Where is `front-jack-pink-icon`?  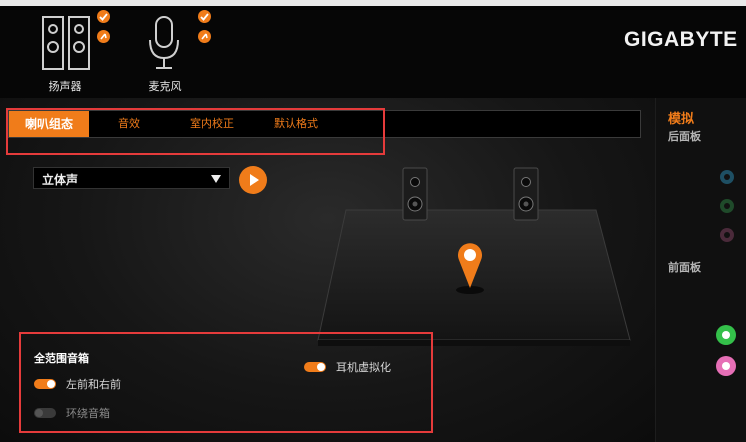
front-jack-pink-icon is located at coordinates (726, 366).